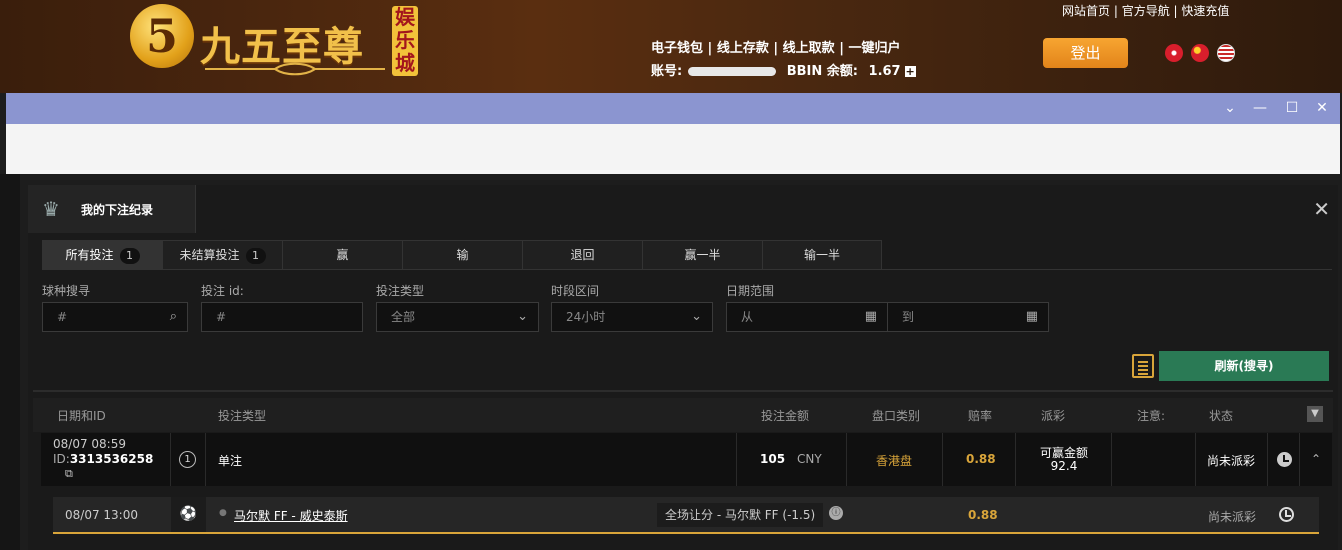  What do you see at coordinates (173, 317) in the screenshot?
I see `search-icon: ⌕` at bounding box center [173, 317].